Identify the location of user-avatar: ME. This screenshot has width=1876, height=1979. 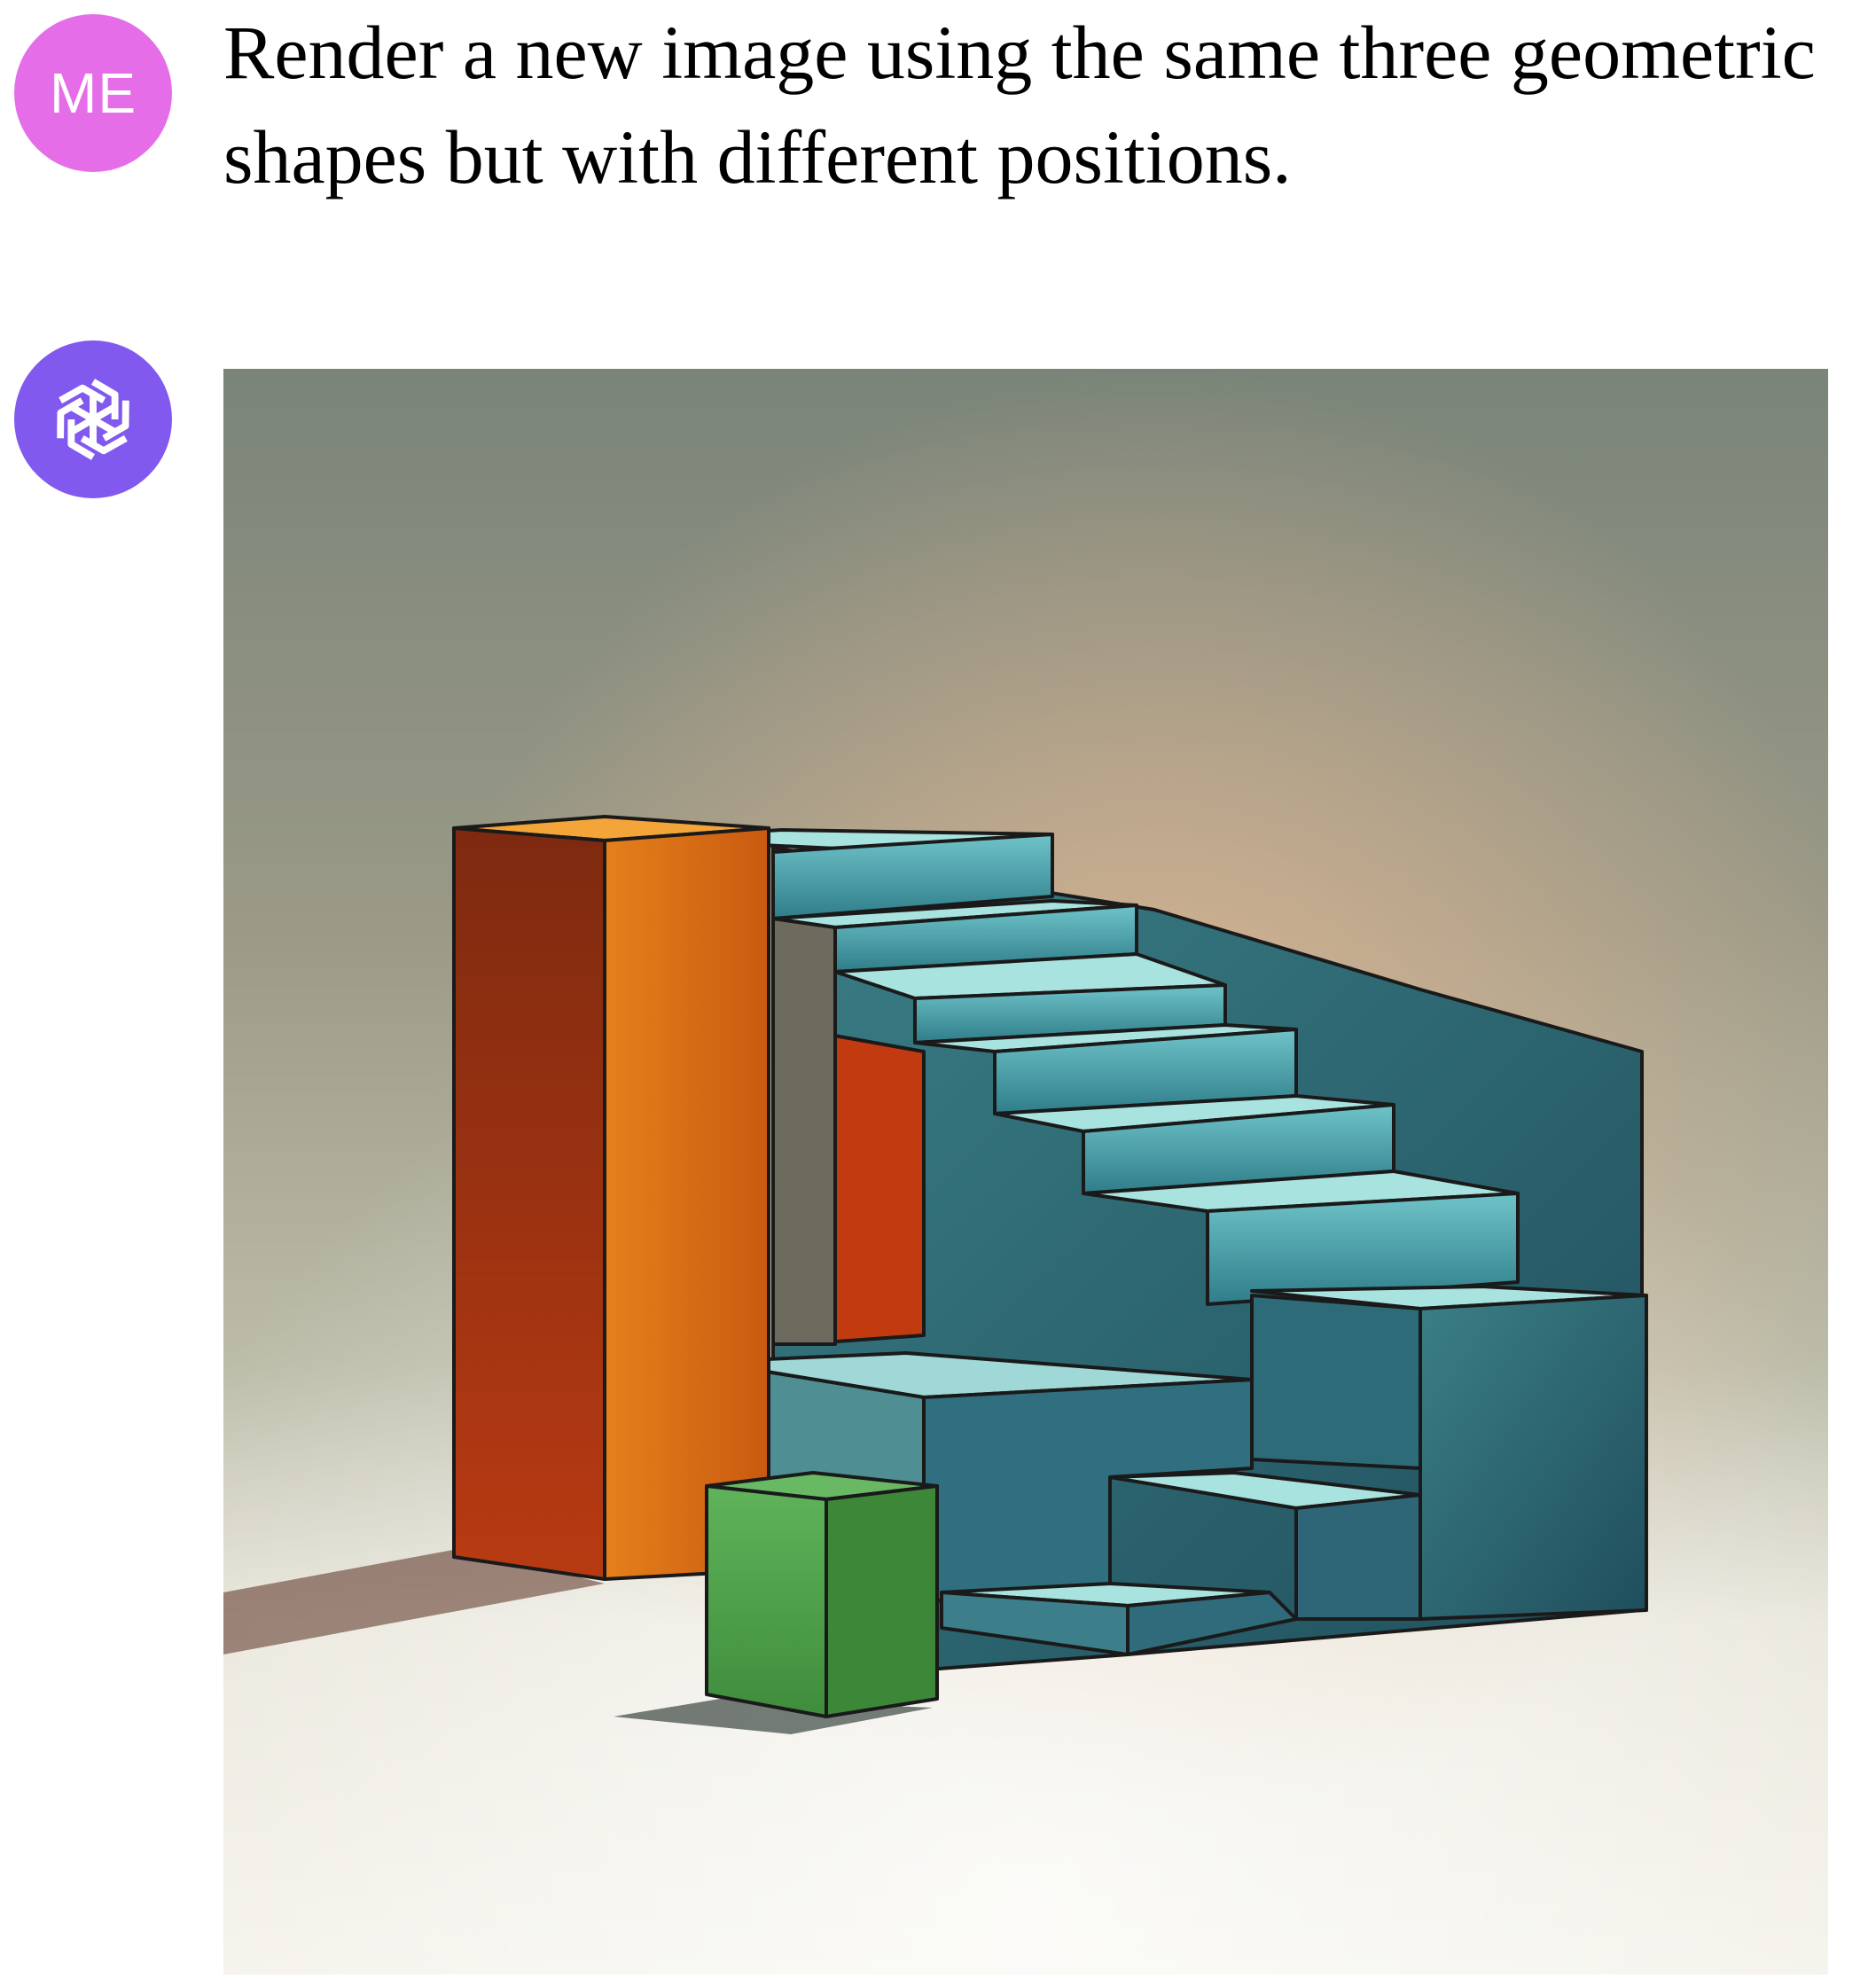
(93, 93).